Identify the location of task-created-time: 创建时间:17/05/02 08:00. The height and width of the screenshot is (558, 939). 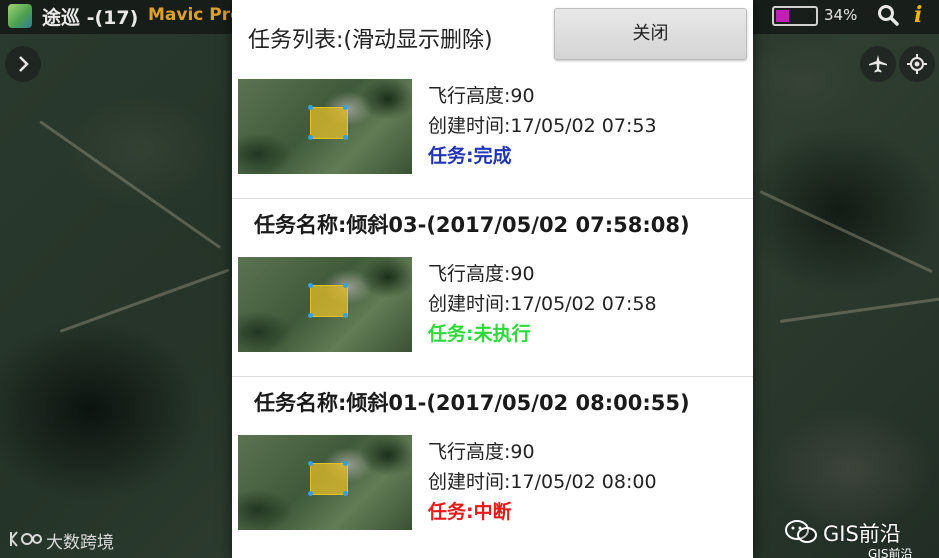
(542, 482).